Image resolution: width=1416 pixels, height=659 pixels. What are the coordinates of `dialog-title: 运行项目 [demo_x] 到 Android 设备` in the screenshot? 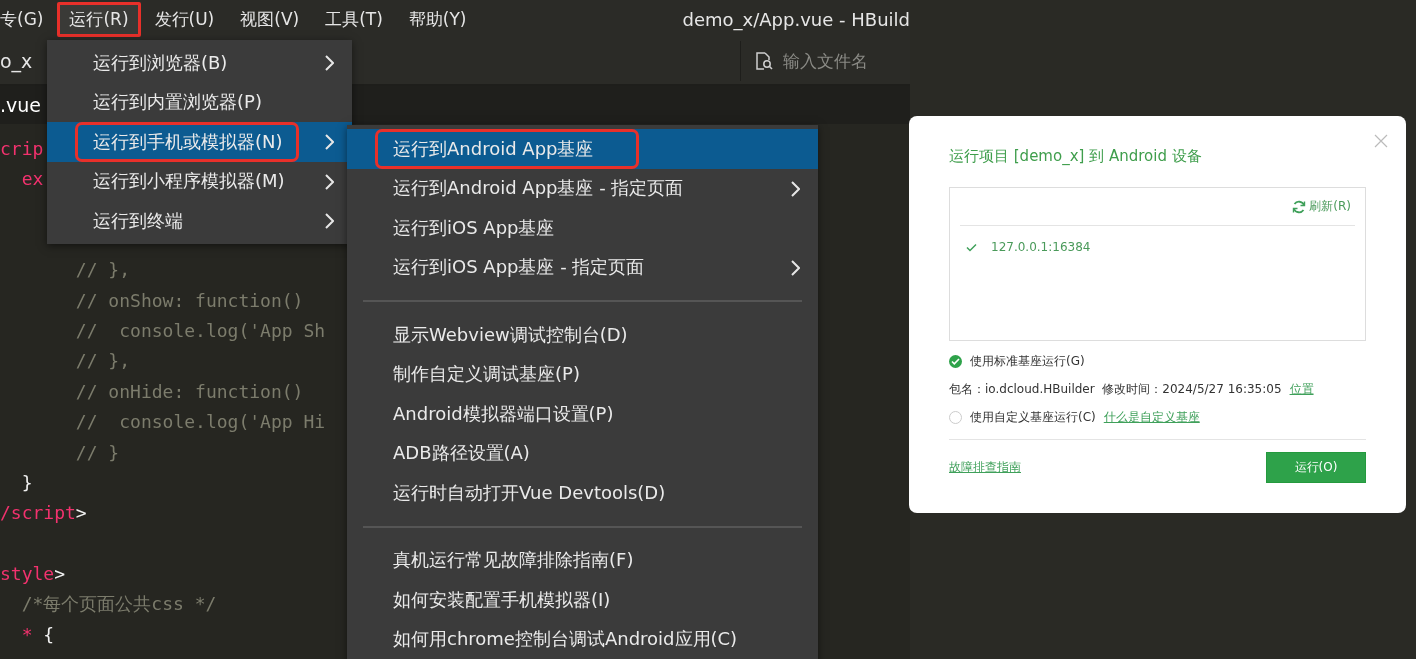 It's located at (1076, 156).